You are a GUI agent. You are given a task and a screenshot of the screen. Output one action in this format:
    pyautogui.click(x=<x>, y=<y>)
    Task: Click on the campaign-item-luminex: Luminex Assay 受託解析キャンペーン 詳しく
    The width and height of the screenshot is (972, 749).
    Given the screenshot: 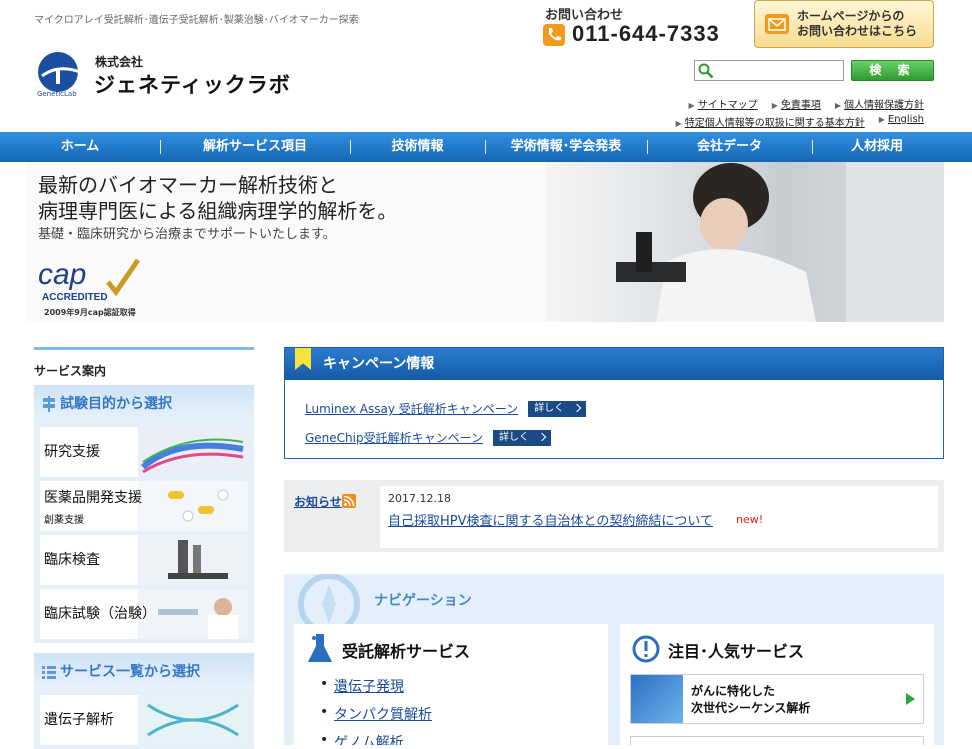 What is the action you would take?
    pyautogui.click(x=446, y=408)
    